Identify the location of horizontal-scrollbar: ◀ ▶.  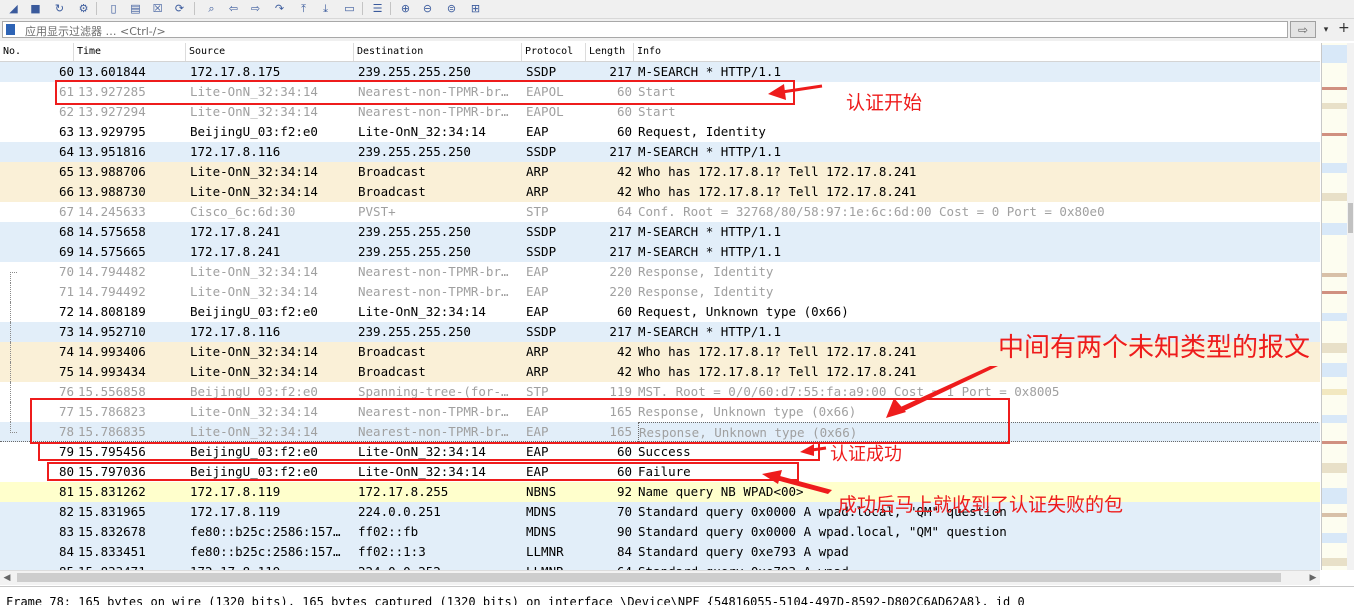
(660, 577).